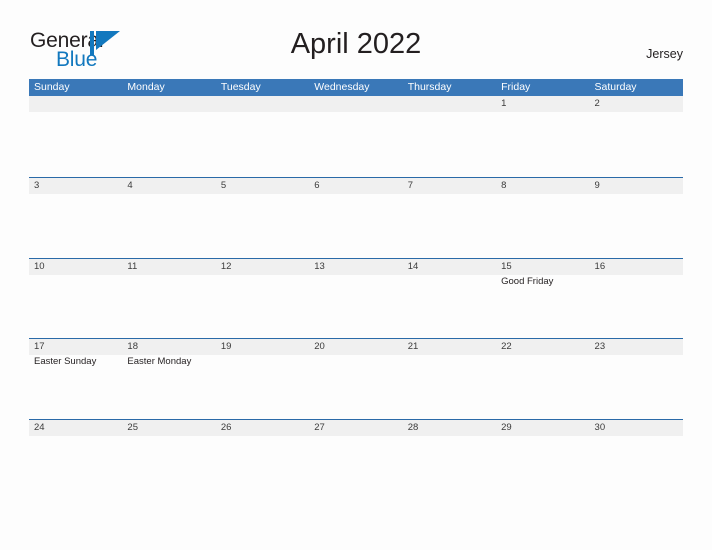 Image resolution: width=712 pixels, height=550 pixels. I want to click on calendar-day-cell: 6, so click(355, 186).